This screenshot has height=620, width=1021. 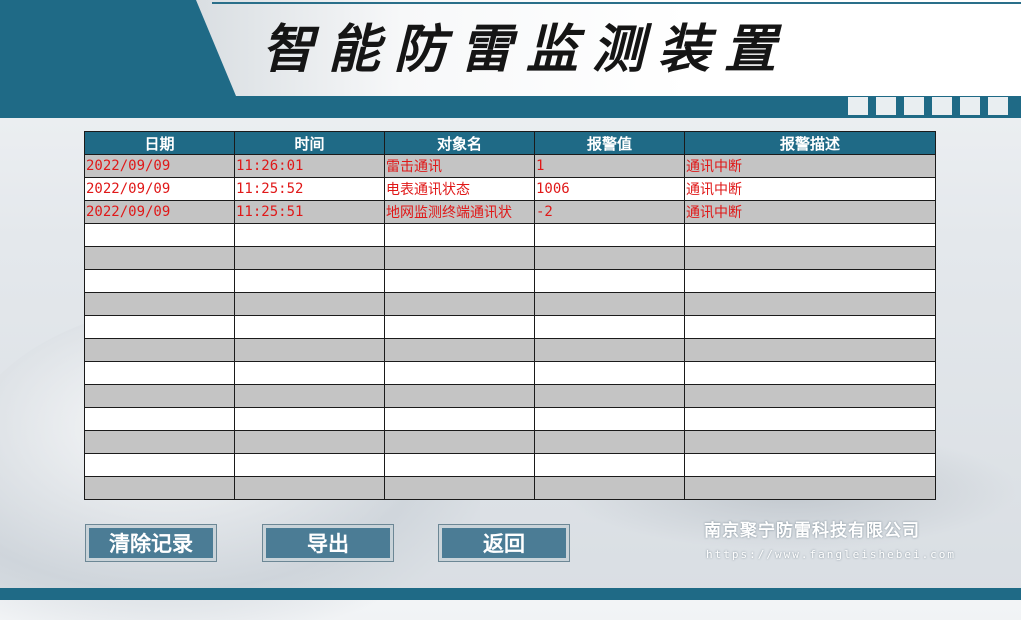 What do you see at coordinates (459, 143) in the screenshot?
I see `column-header-object-name: 对象名` at bounding box center [459, 143].